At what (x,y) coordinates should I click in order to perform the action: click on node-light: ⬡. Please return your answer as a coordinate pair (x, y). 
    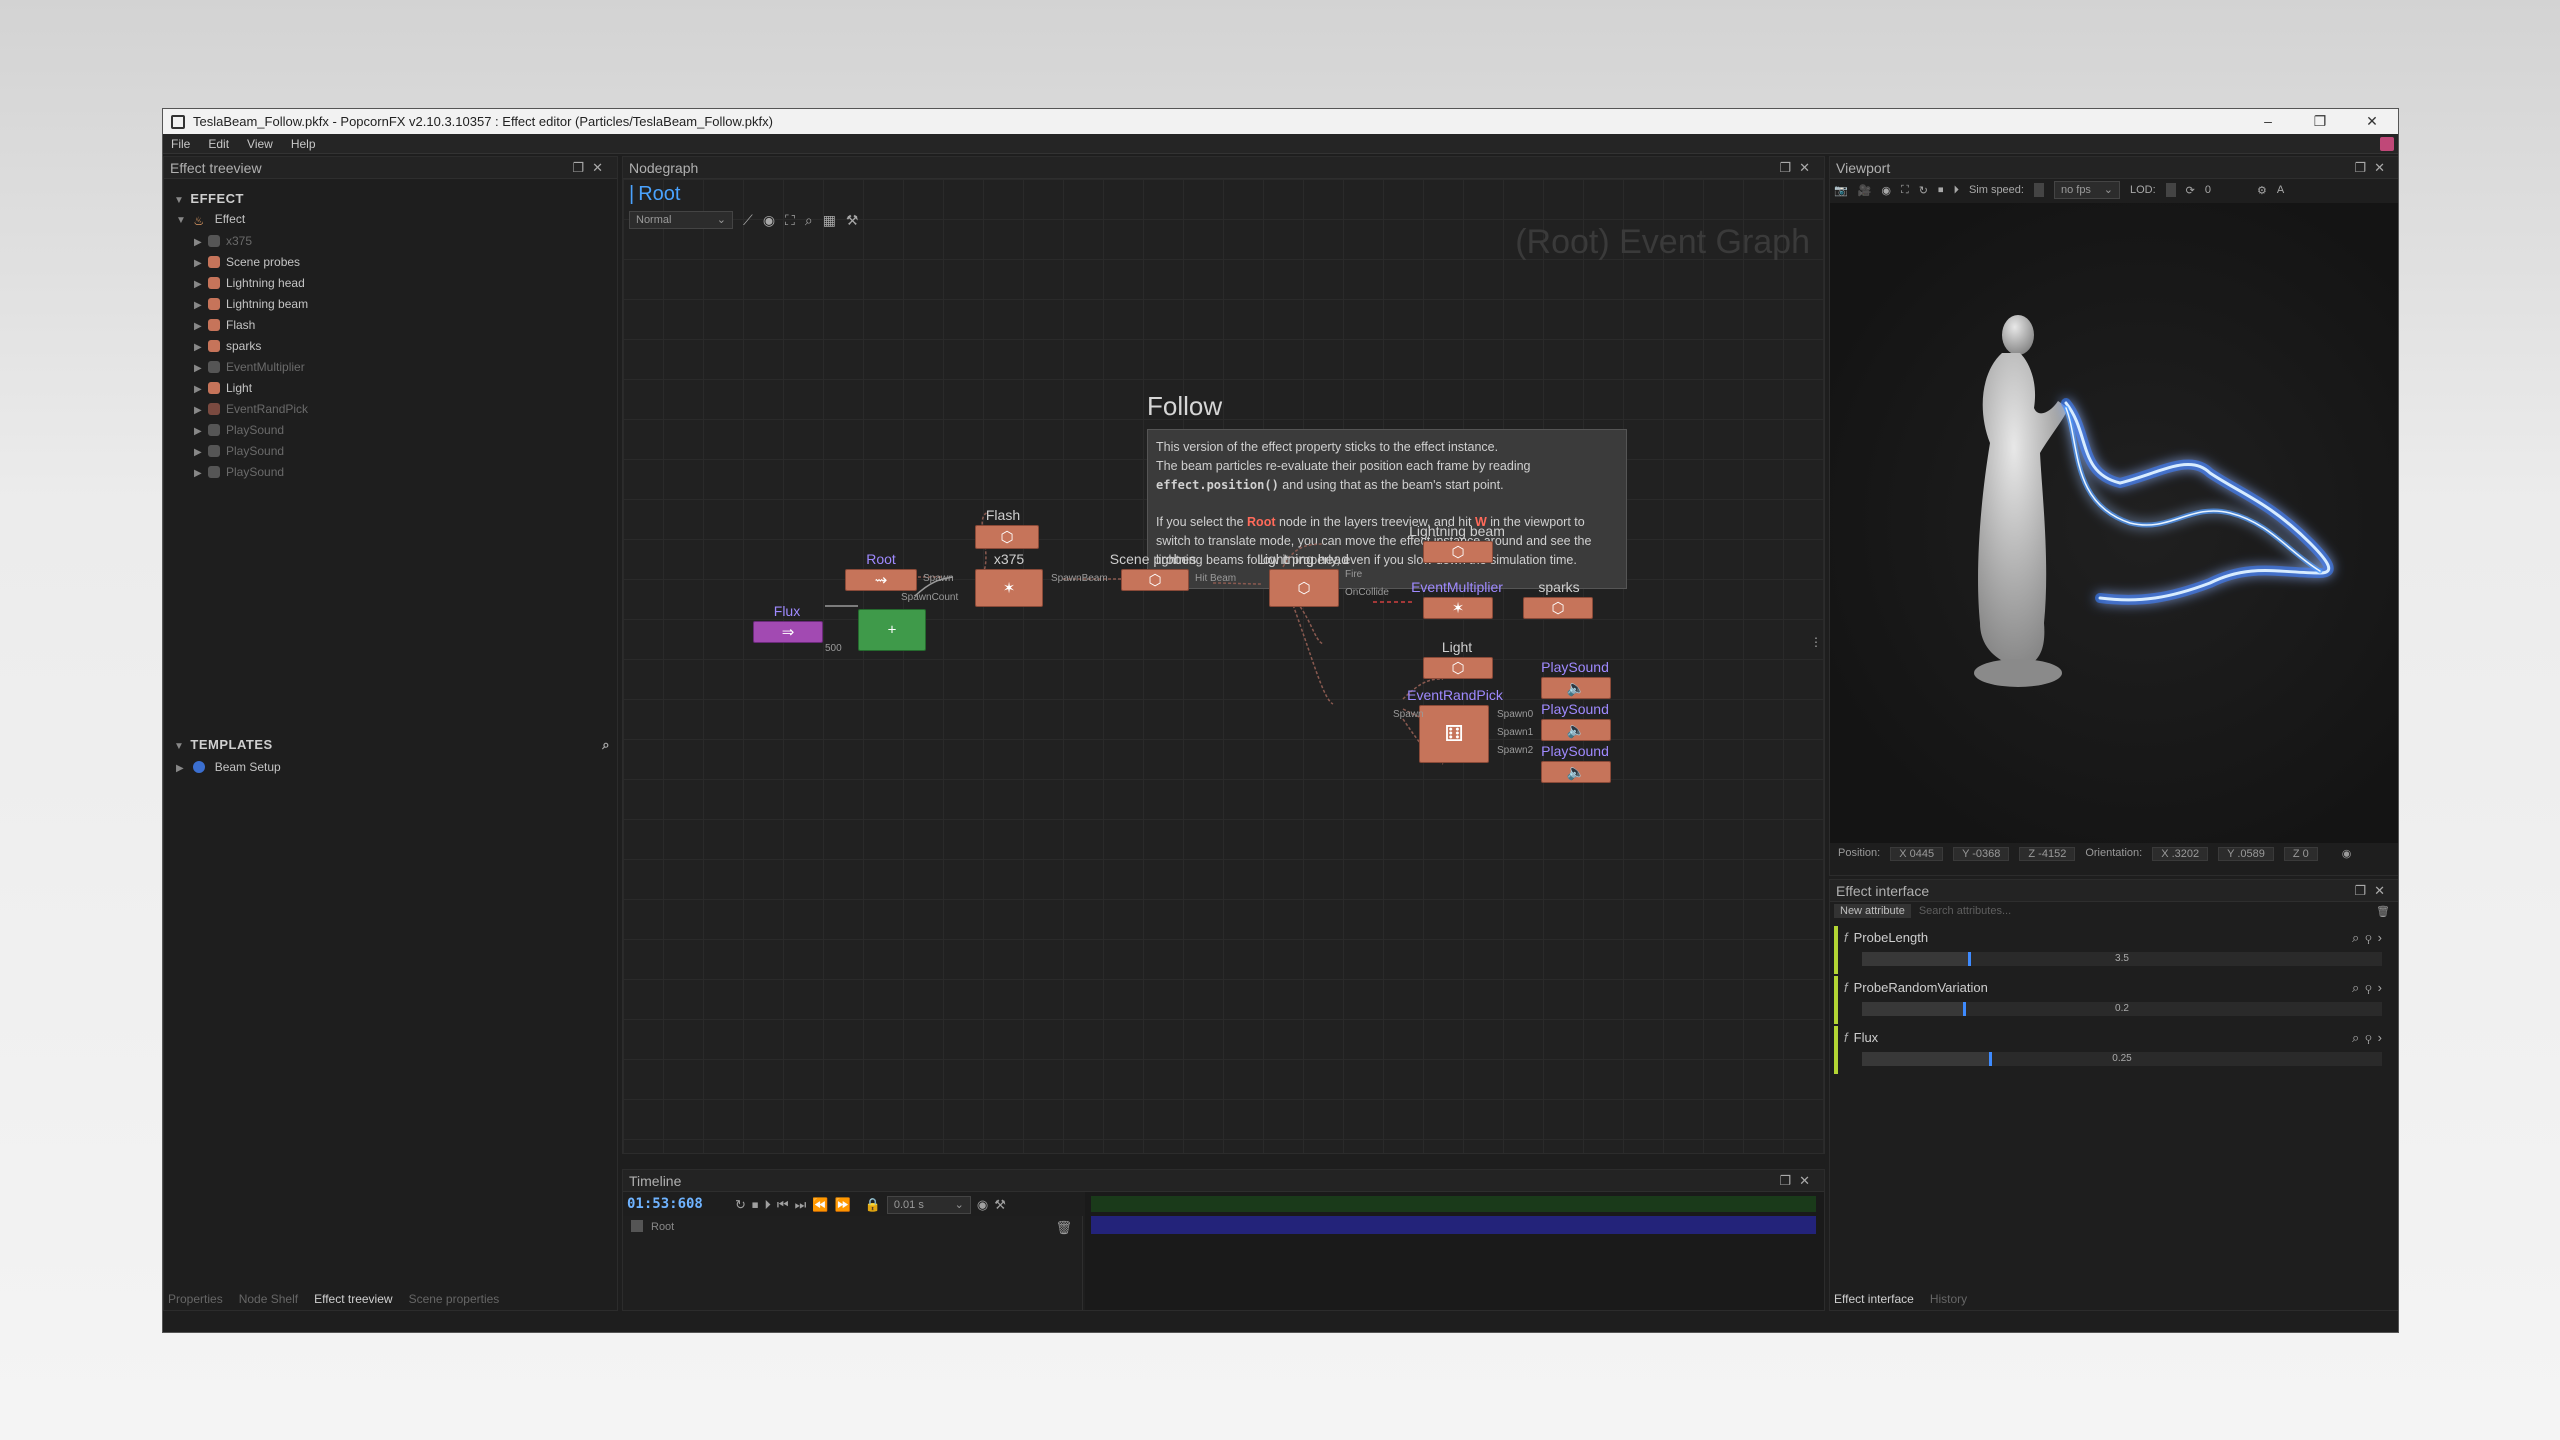
    Looking at the image, I should click on (1458, 668).